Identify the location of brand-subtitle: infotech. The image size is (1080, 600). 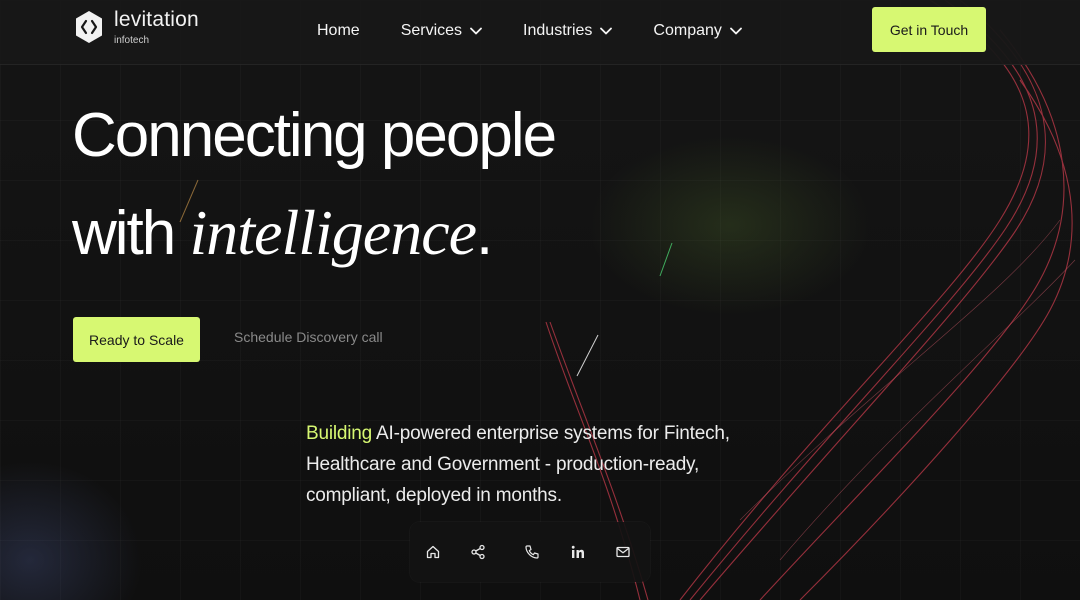
(132, 40).